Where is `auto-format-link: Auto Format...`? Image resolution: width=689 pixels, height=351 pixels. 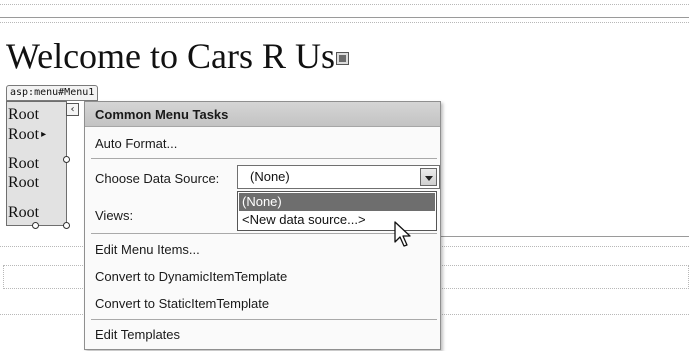
auto-format-link: Auto Format... is located at coordinates (136, 144).